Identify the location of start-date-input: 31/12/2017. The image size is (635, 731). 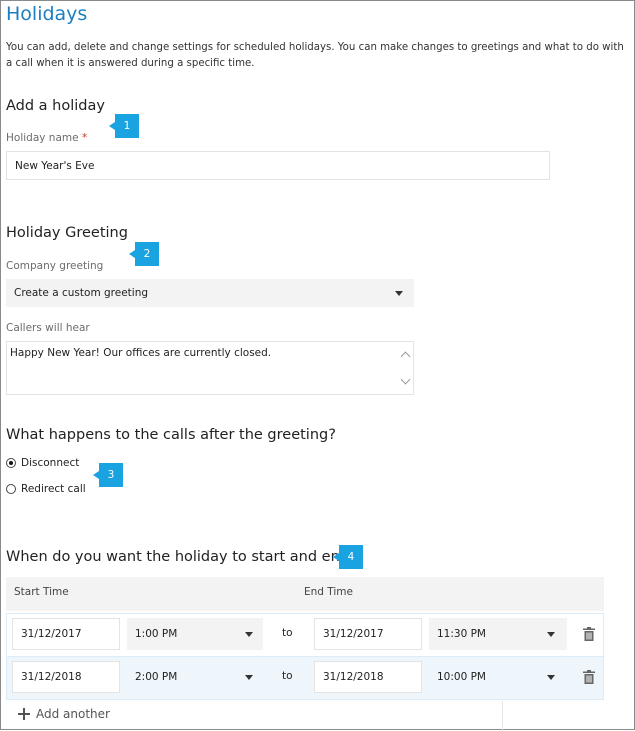
(66, 634).